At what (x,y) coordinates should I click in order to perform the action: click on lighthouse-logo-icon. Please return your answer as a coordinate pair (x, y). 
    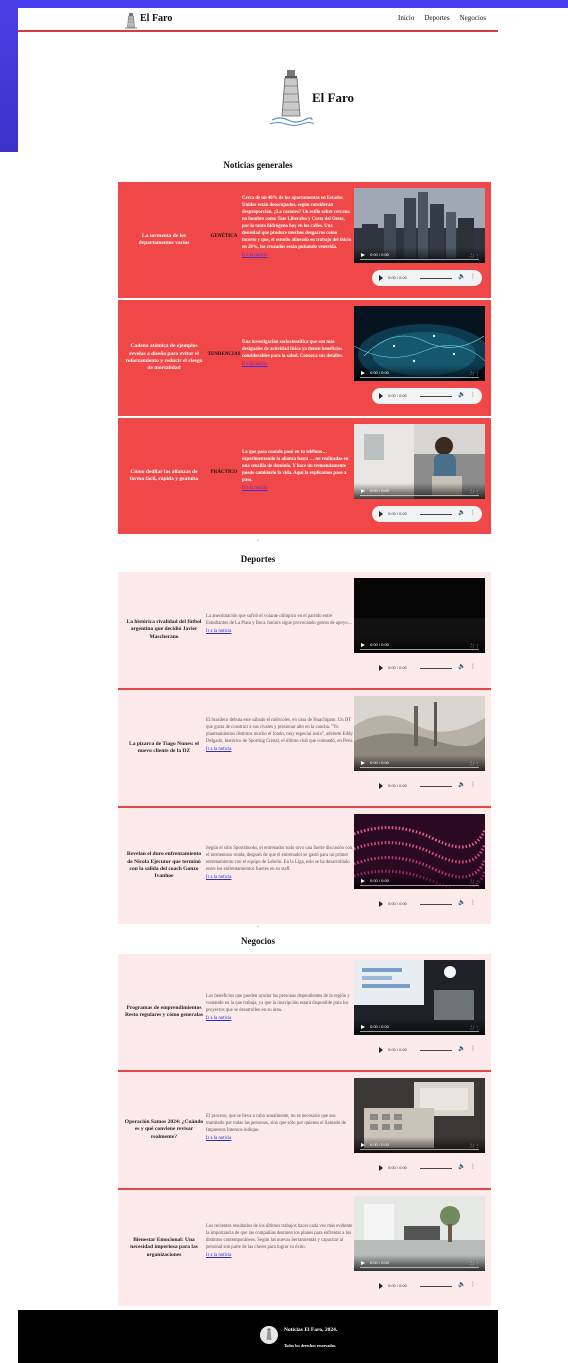
    Looking at the image, I should click on (131, 20).